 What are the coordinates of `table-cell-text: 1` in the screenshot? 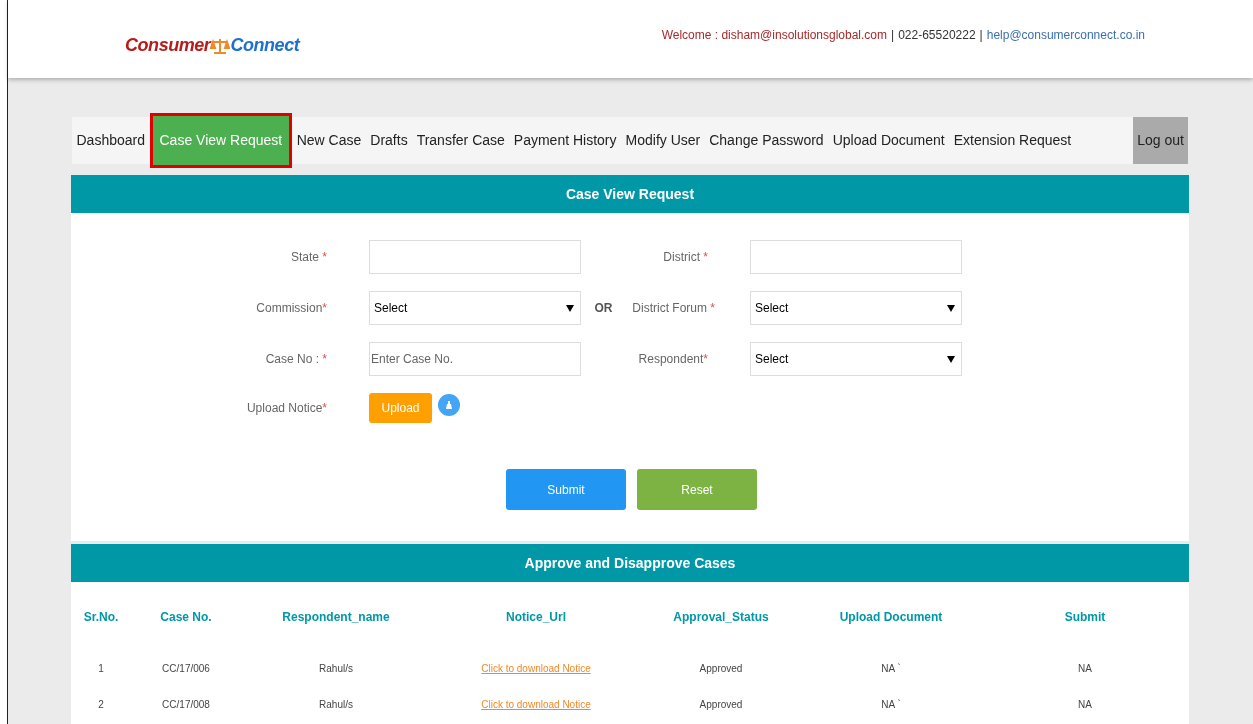 It's located at (101, 669).